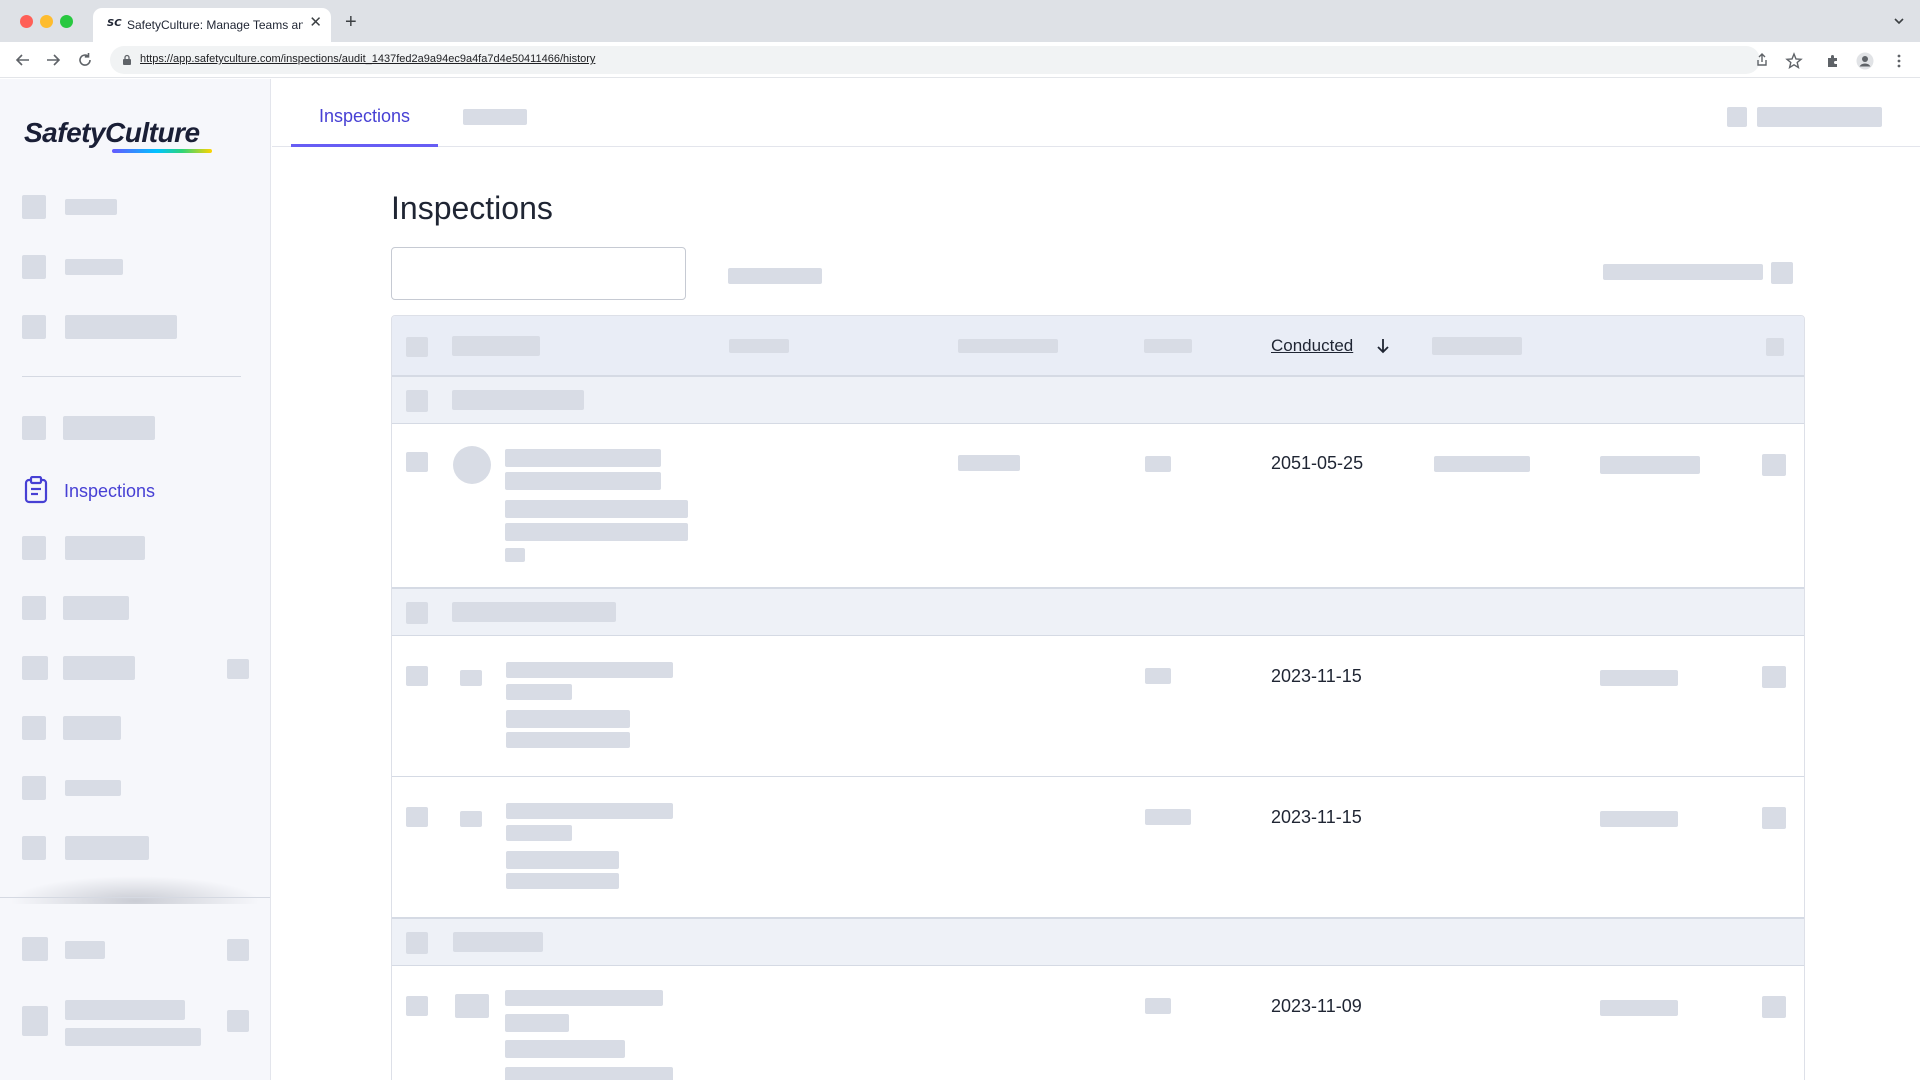 Image resolution: width=1920 pixels, height=1080 pixels. What do you see at coordinates (1762, 60) in the screenshot?
I see `share-icon` at bounding box center [1762, 60].